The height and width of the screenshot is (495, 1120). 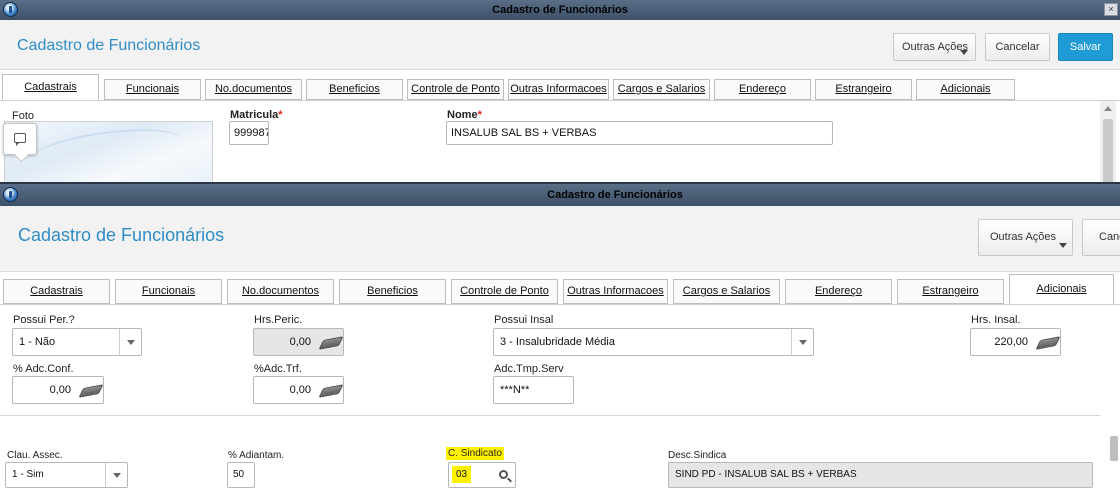 What do you see at coordinates (241, 475) in the screenshot?
I see `adiantam-field: 50` at bounding box center [241, 475].